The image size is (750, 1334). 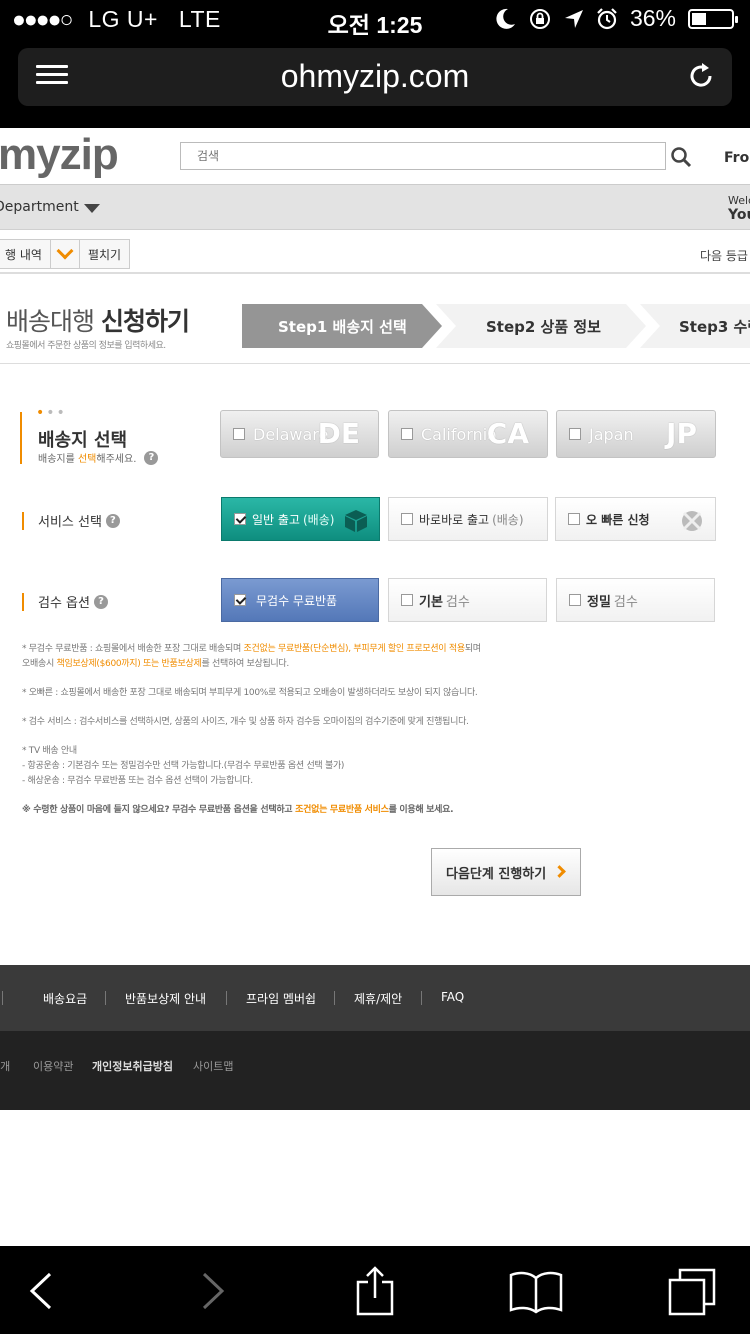 What do you see at coordinates (59, 155) in the screenshot?
I see `site-logo: myzip` at bounding box center [59, 155].